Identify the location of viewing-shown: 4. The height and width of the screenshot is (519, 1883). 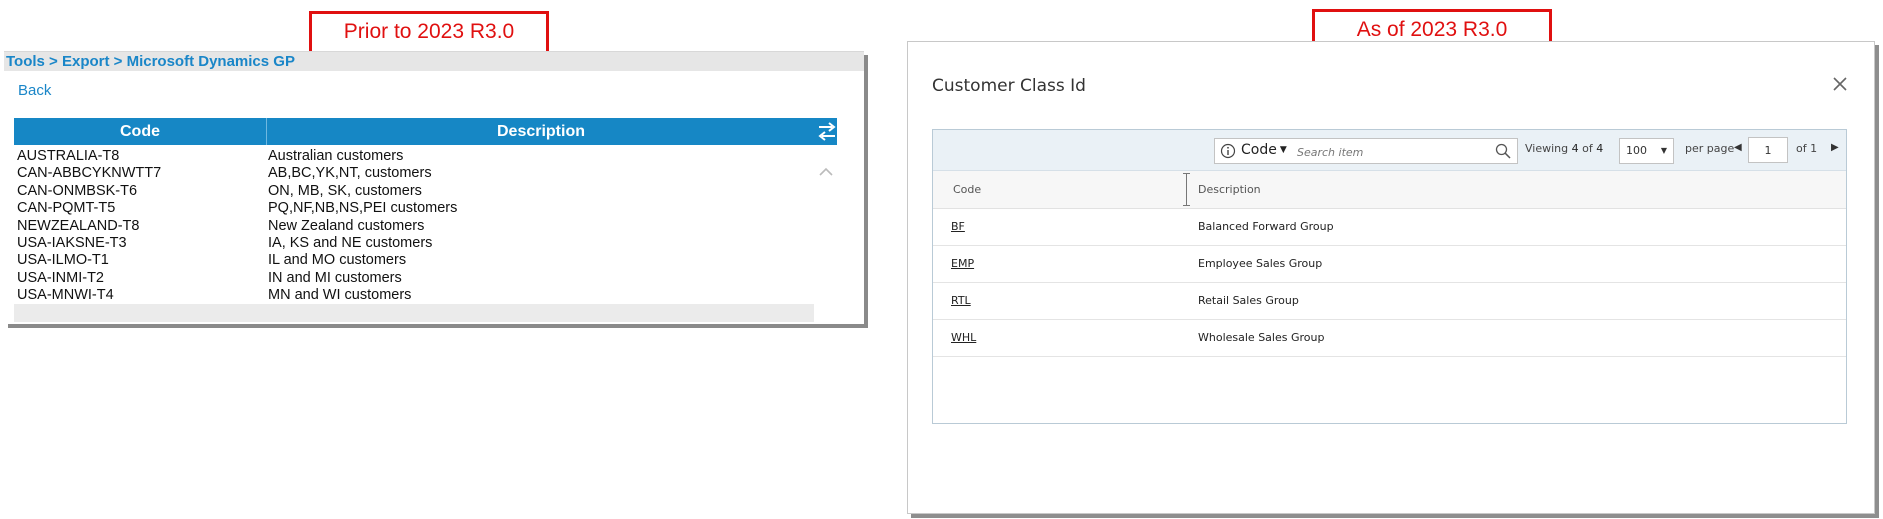
(1575, 148).